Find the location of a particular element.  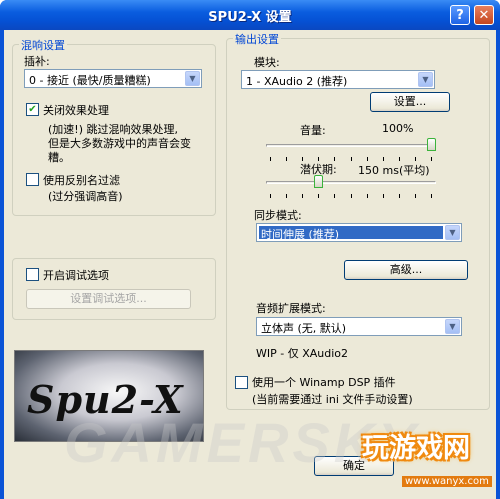

volume-slider-thumb is located at coordinates (431, 144).